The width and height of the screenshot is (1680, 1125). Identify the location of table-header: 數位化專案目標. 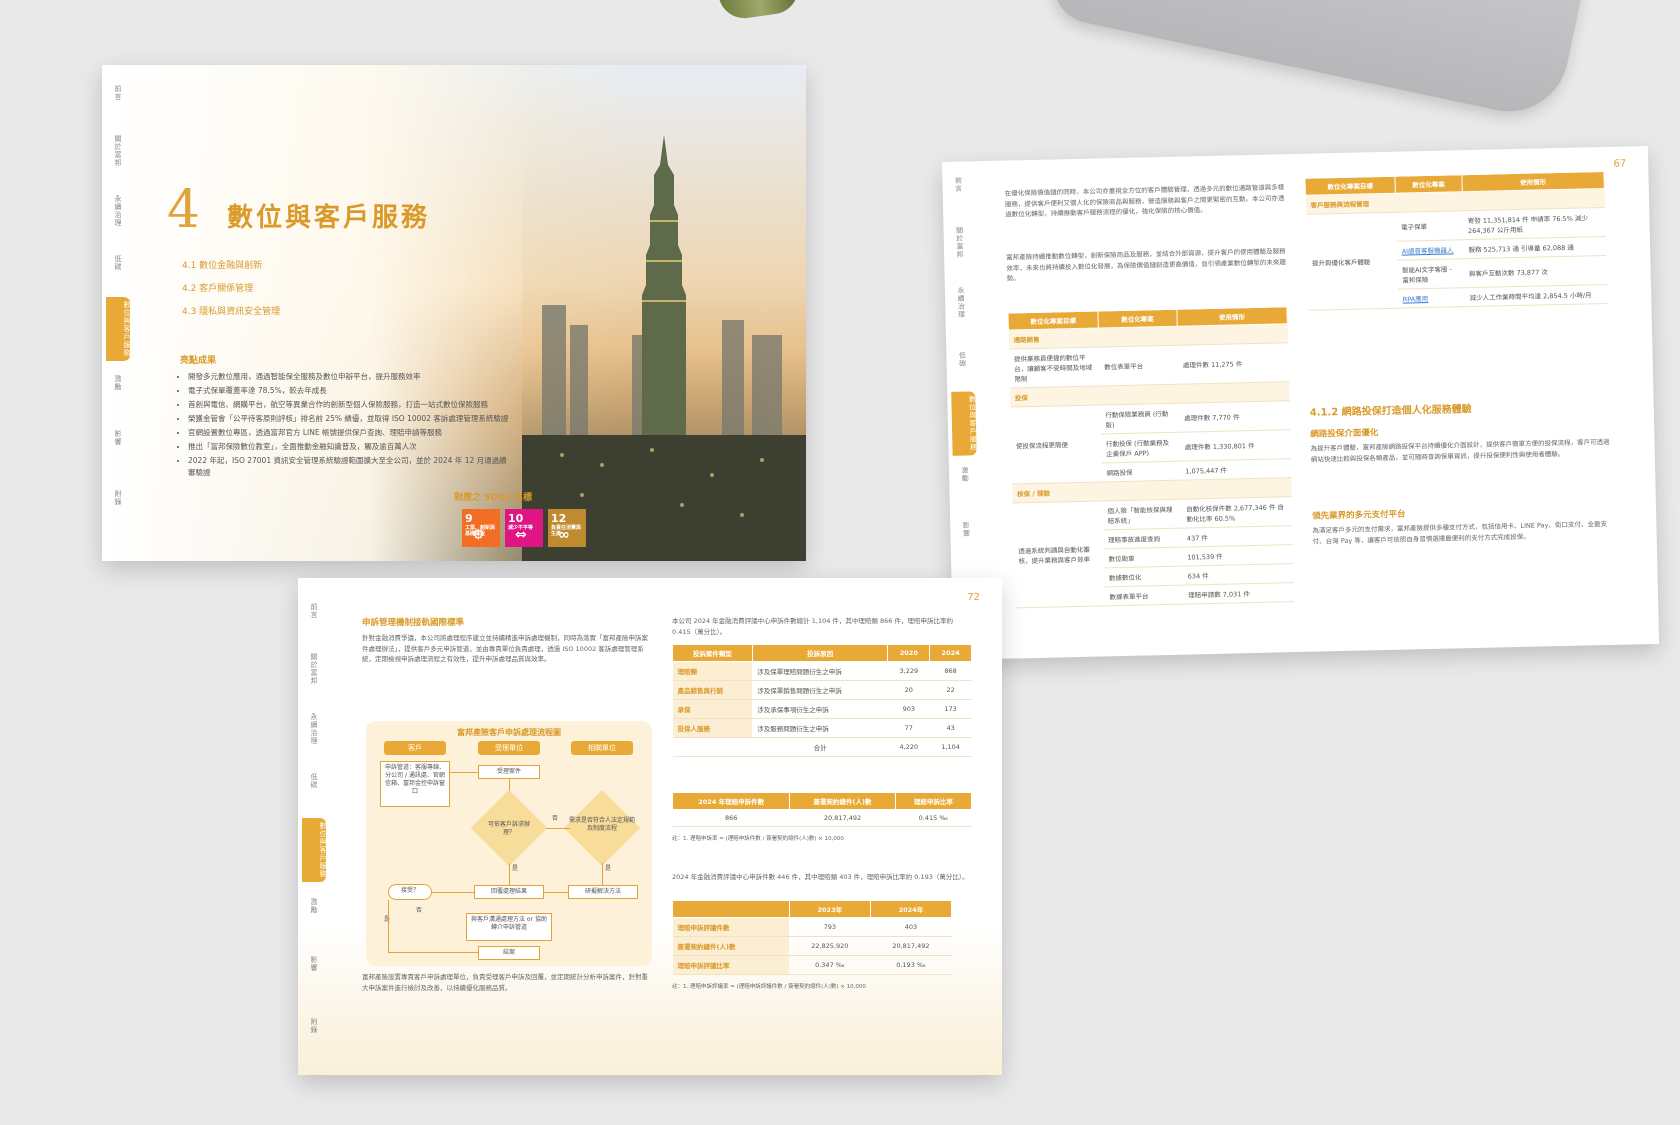
(1350, 186).